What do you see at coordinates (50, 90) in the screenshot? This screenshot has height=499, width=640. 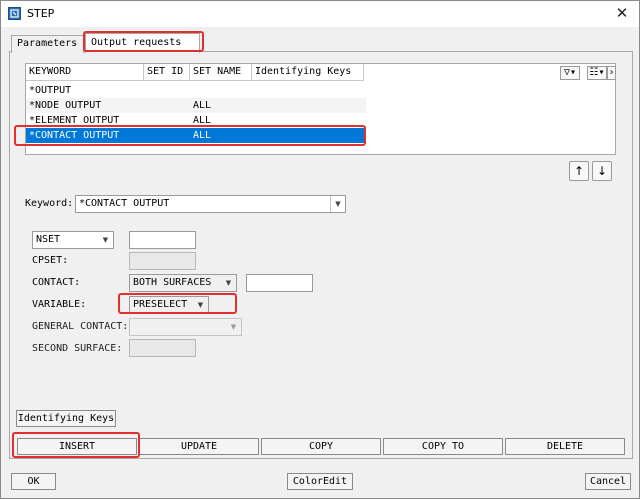 I see `keyword-cell: *OUTPUT` at bounding box center [50, 90].